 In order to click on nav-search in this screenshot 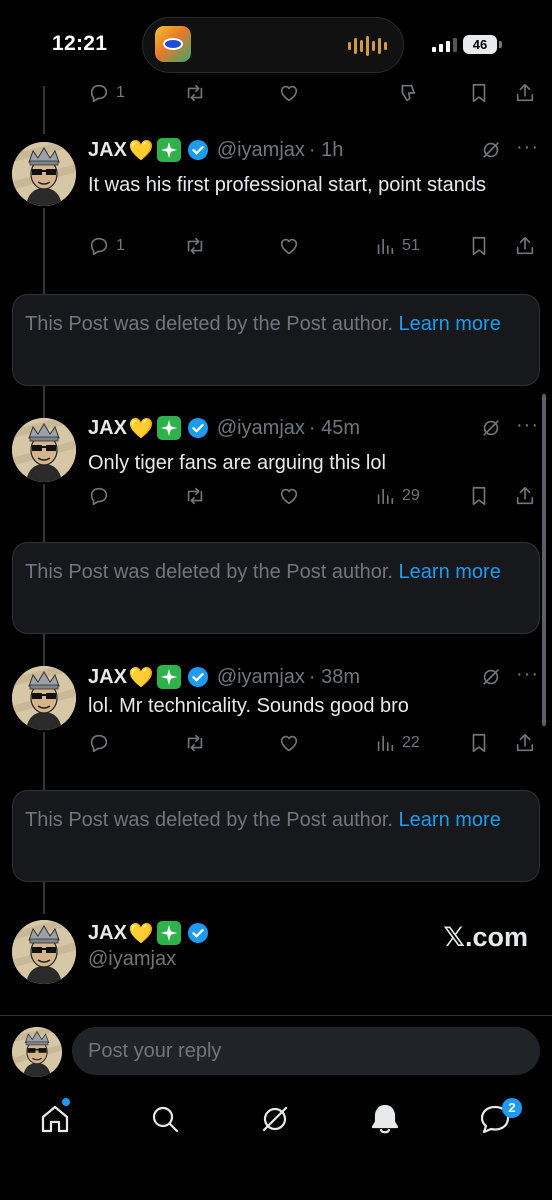, I will do `click(165, 1119)`.